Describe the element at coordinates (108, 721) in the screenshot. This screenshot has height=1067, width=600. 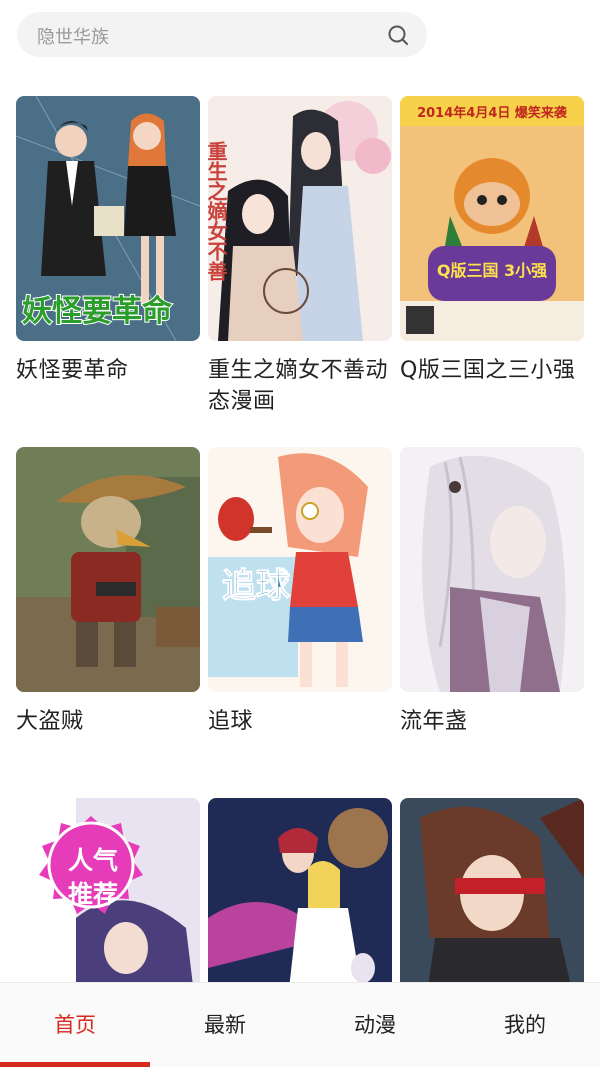
I see `comic-title: 大盗贼` at that location.